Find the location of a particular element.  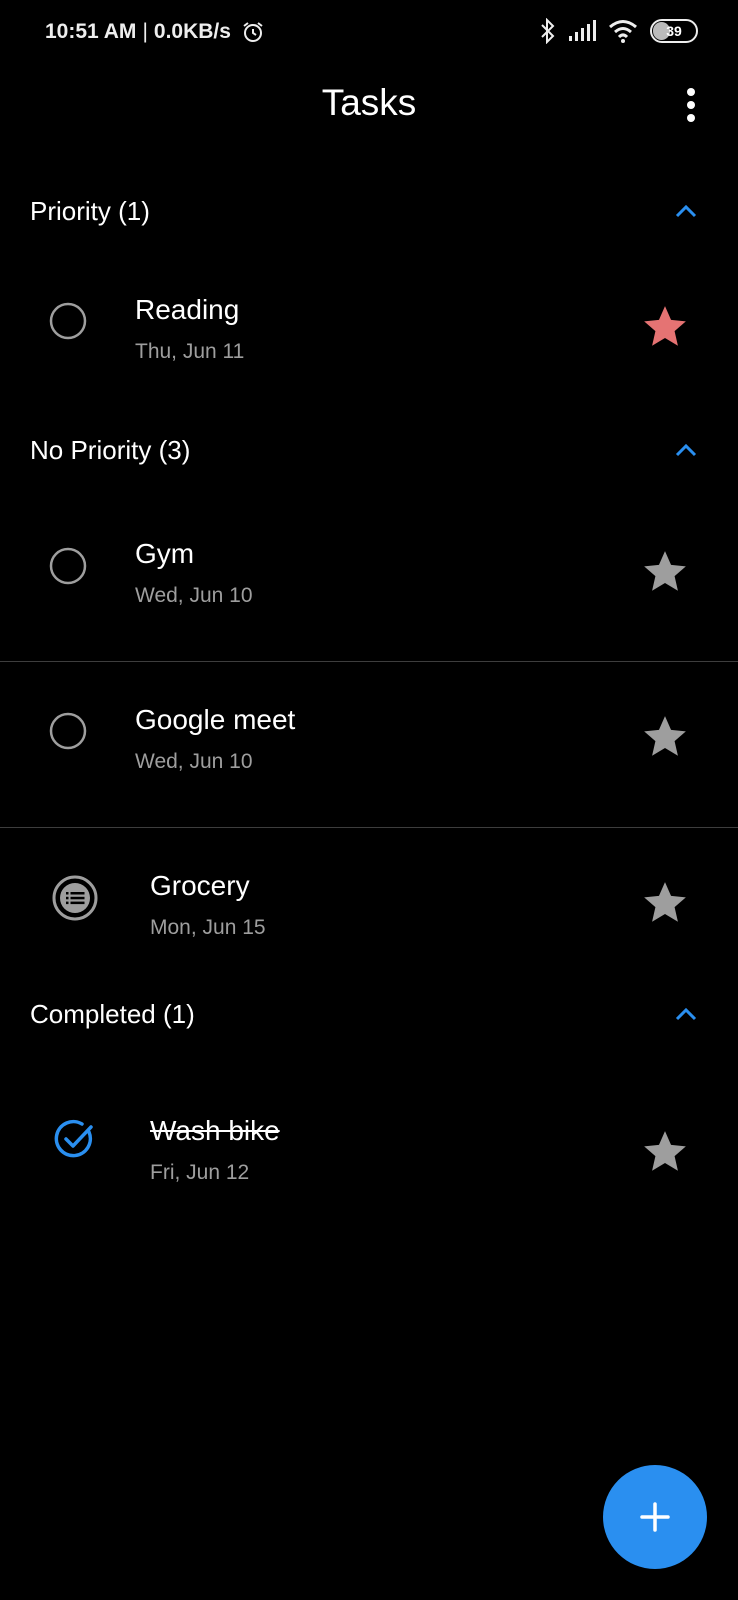

task-title: Grocery is located at coordinates (200, 885).